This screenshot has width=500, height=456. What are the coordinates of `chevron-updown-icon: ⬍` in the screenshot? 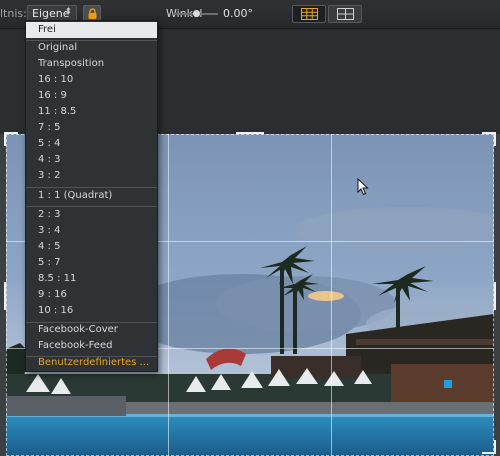 It's located at (68, 12).